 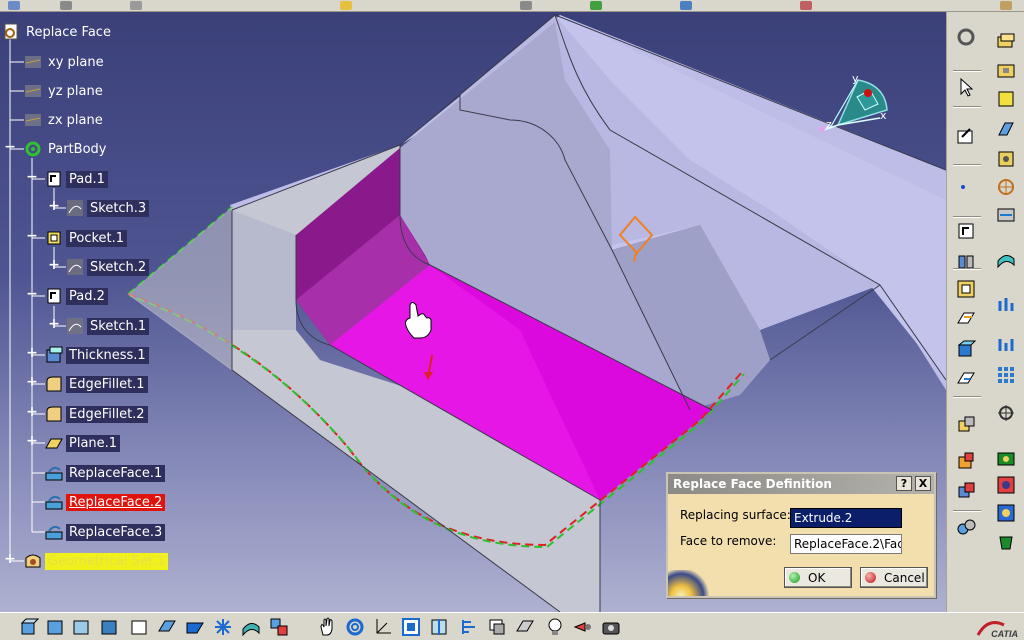 What do you see at coordinates (108, 267) in the screenshot?
I see `tree-item-sketch2: Sketch.2` at bounding box center [108, 267].